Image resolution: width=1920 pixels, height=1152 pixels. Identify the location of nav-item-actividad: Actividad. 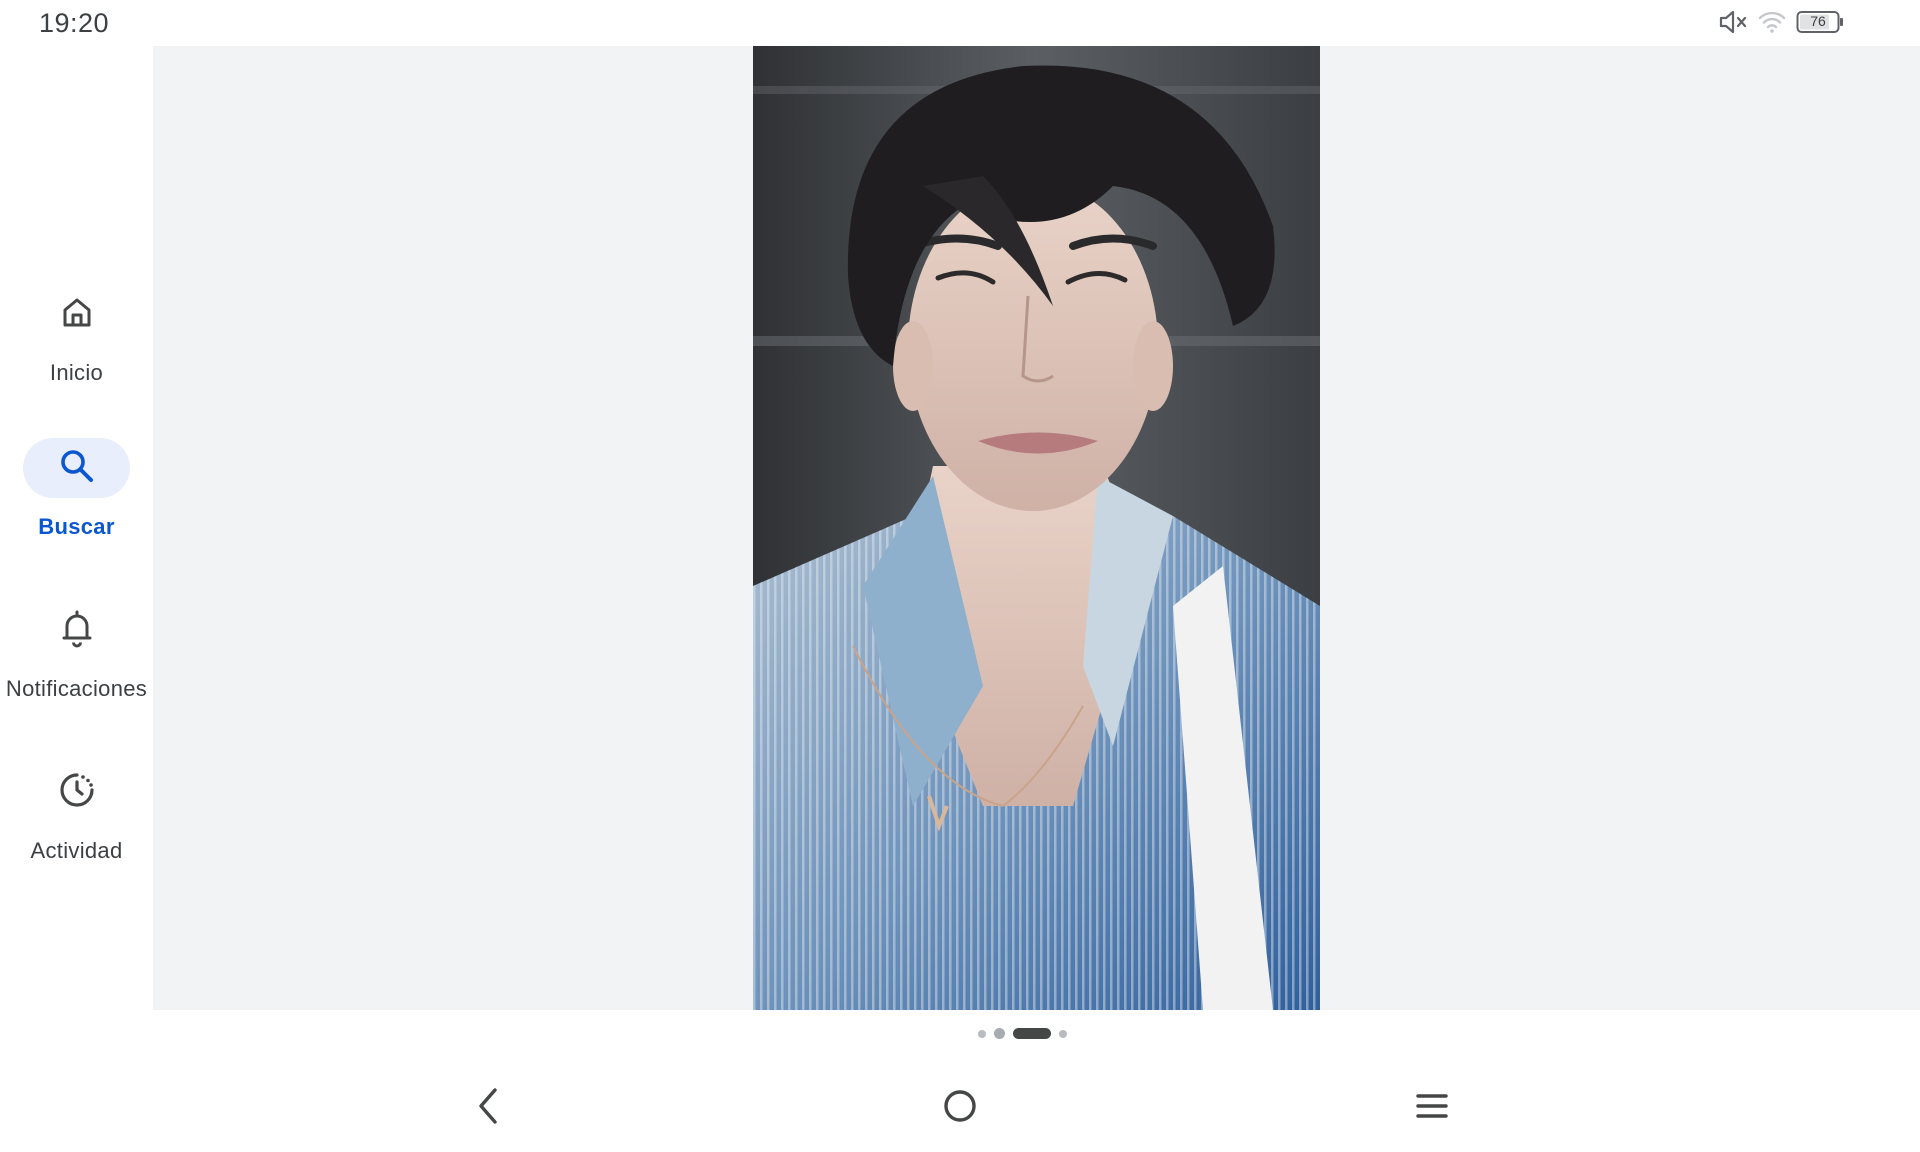
(76, 822).